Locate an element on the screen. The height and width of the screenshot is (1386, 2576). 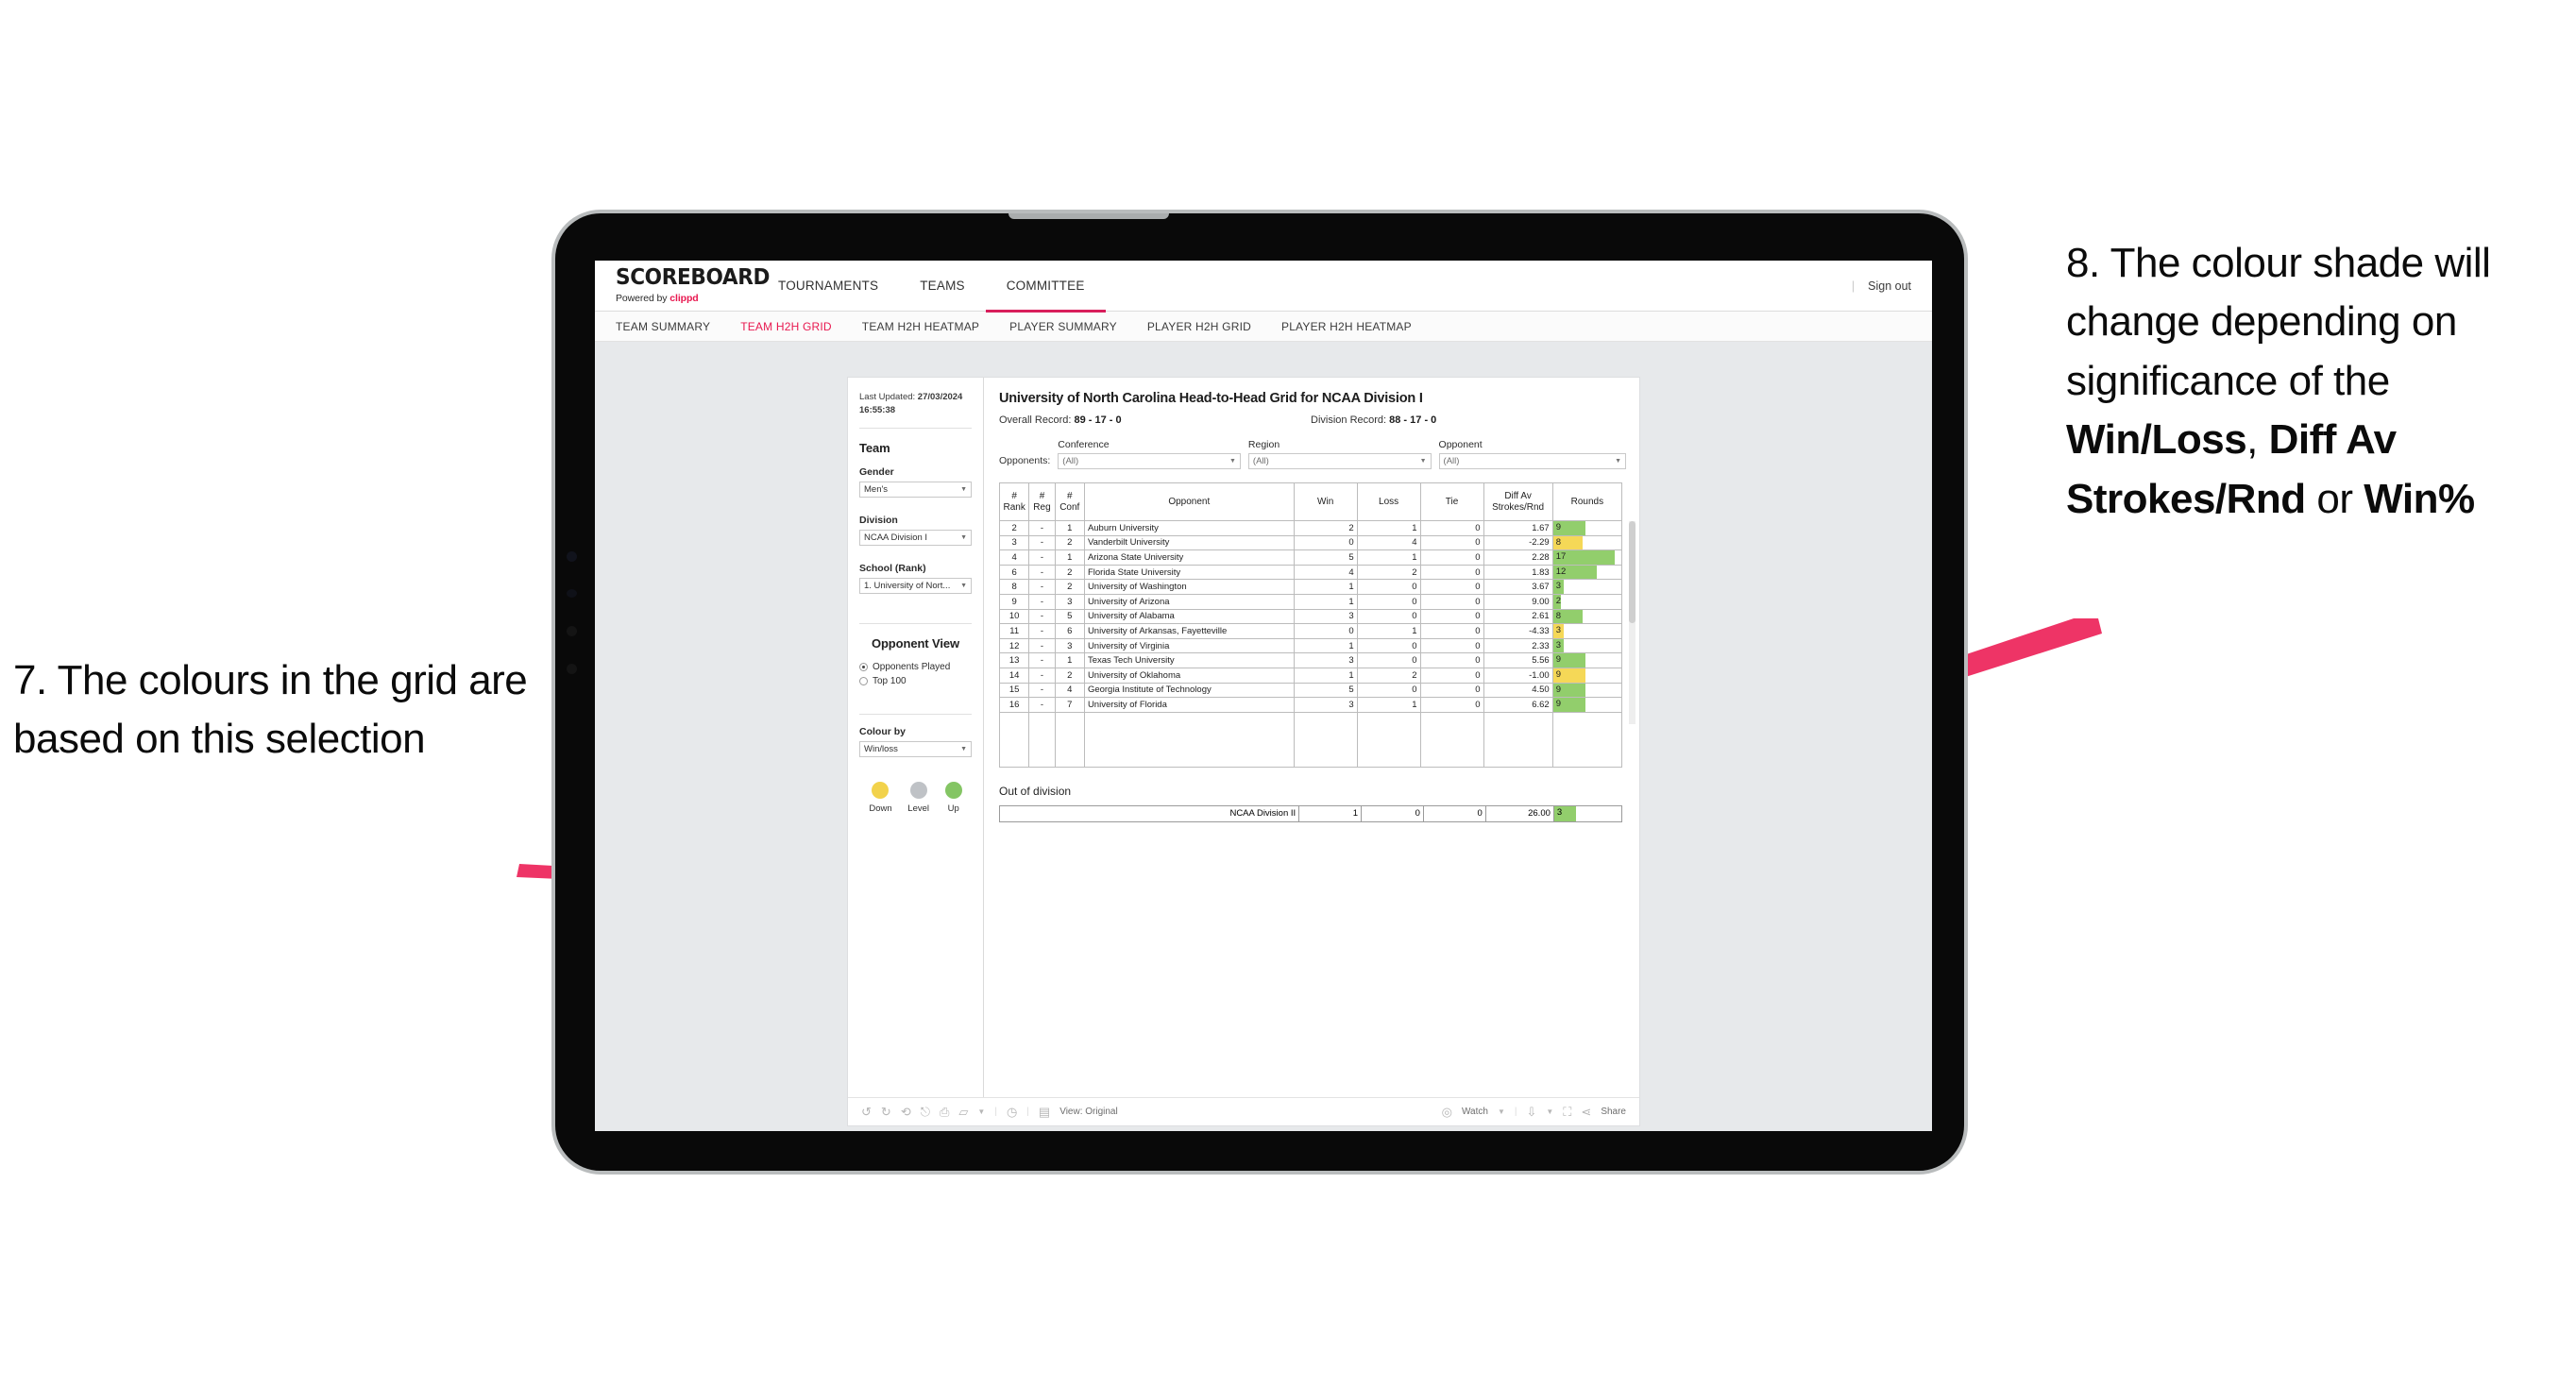
legend-caption-up: Up is located at coordinates (953, 808).